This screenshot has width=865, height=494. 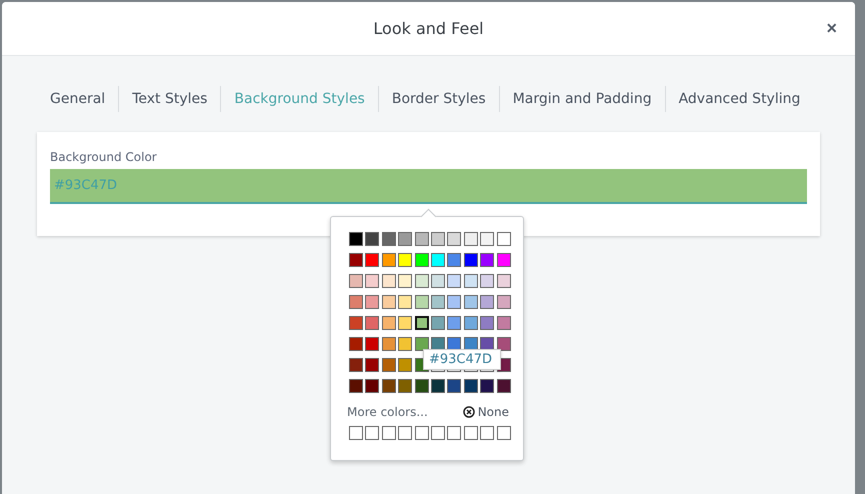 What do you see at coordinates (740, 99) in the screenshot?
I see `tab: Advanced Styling` at bounding box center [740, 99].